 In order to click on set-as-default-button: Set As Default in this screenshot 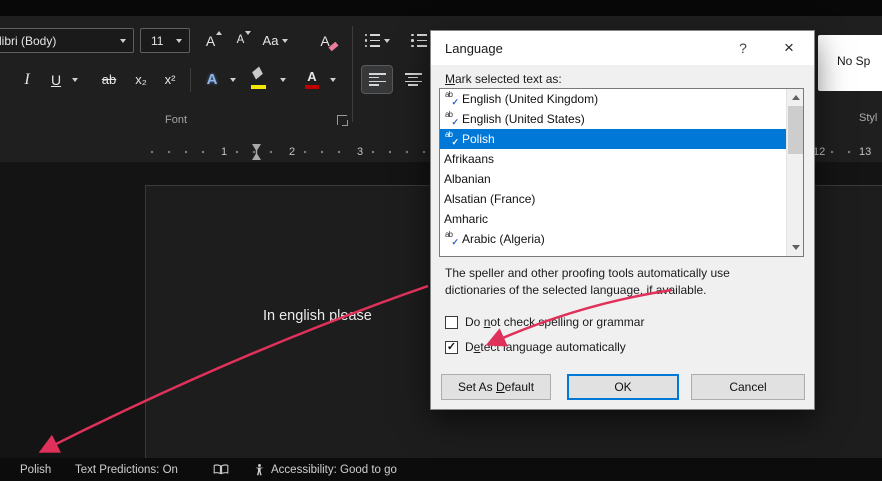, I will do `click(496, 387)`.